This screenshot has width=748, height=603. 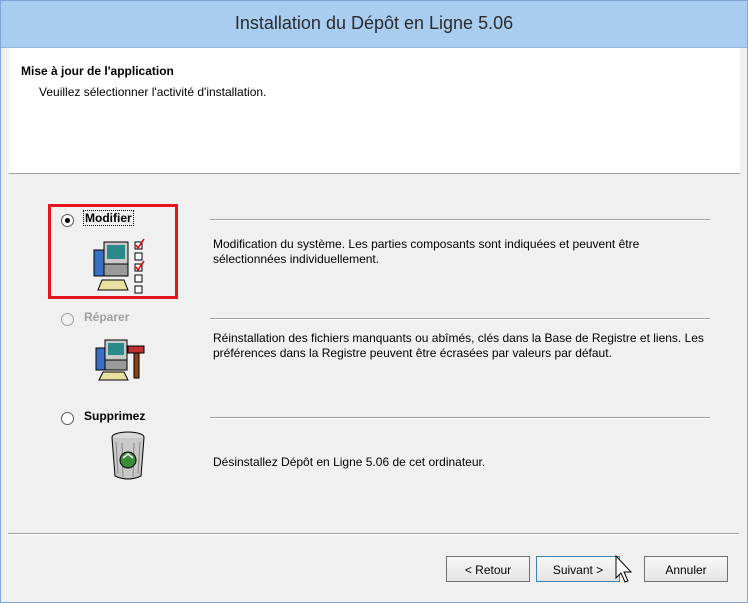 What do you see at coordinates (113, 251) in the screenshot?
I see `highlight-box` at bounding box center [113, 251].